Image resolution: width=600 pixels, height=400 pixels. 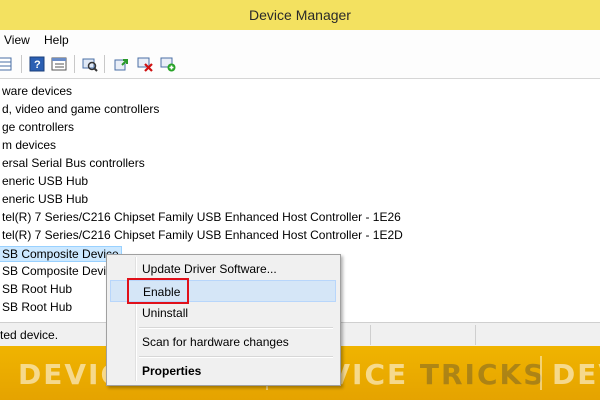 I want to click on menu-help: Help, so click(x=56, y=40).